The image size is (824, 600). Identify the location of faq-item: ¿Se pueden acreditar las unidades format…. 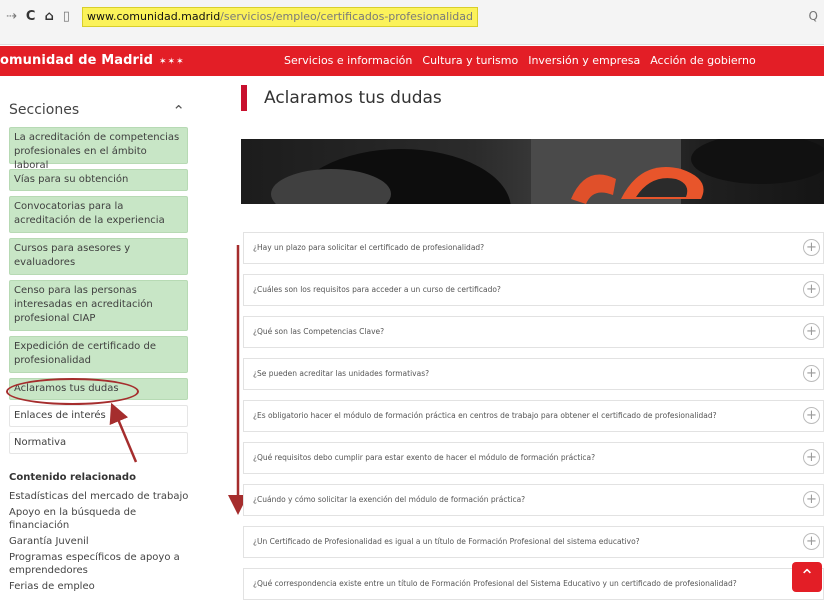
(533, 374).